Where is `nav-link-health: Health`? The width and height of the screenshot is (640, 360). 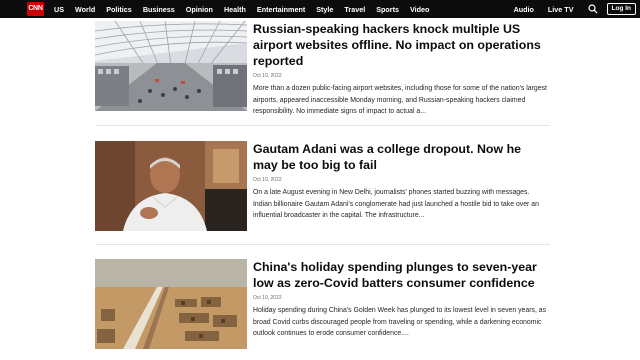 nav-link-health: Health is located at coordinates (235, 9).